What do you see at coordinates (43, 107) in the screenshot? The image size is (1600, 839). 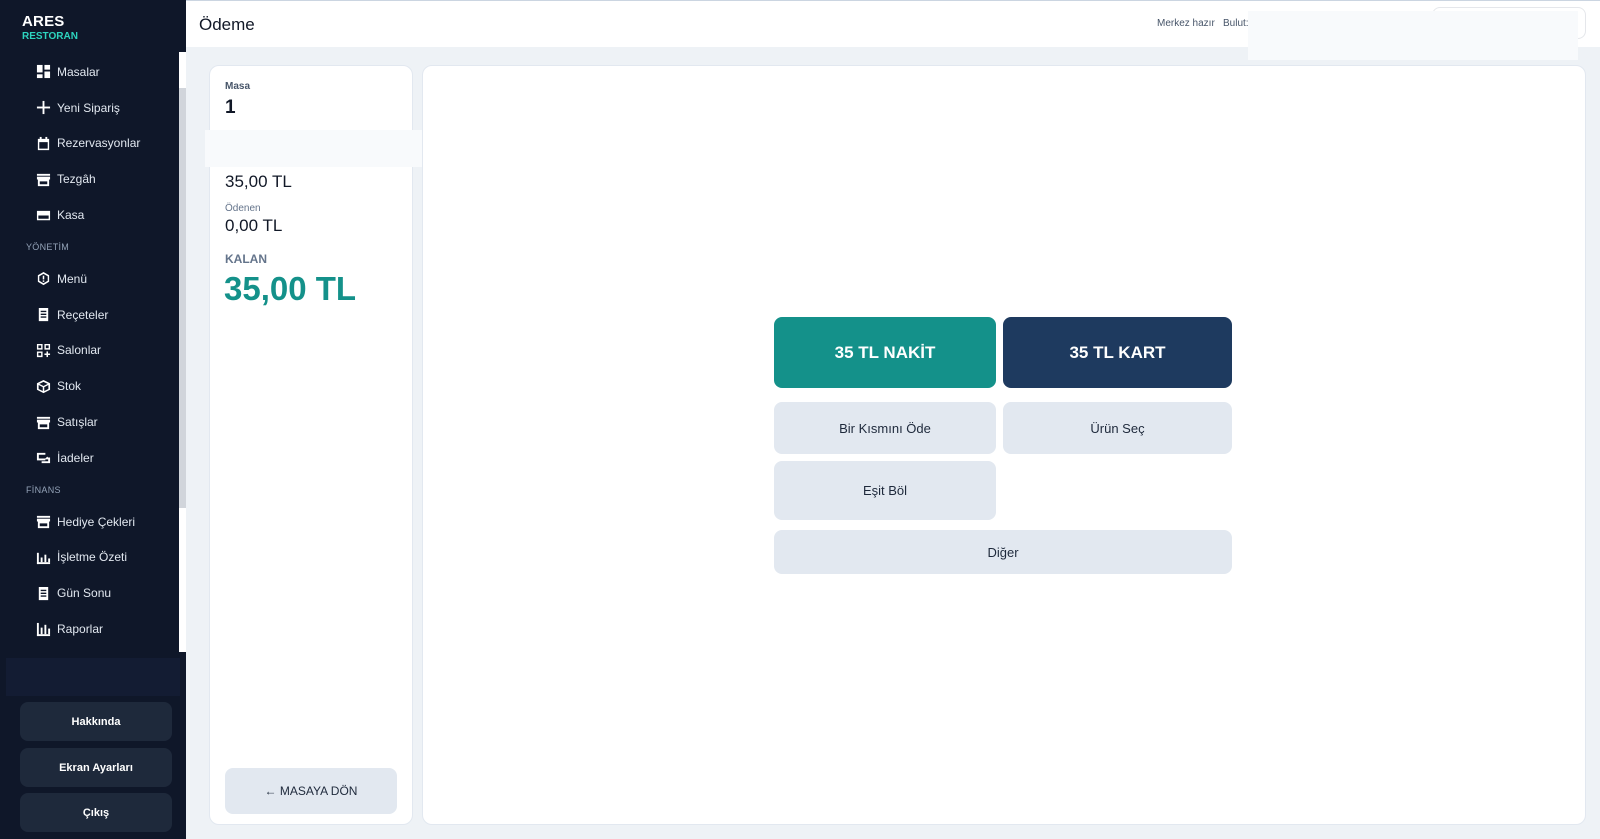 I see `plus-icon` at bounding box center [43, 107].